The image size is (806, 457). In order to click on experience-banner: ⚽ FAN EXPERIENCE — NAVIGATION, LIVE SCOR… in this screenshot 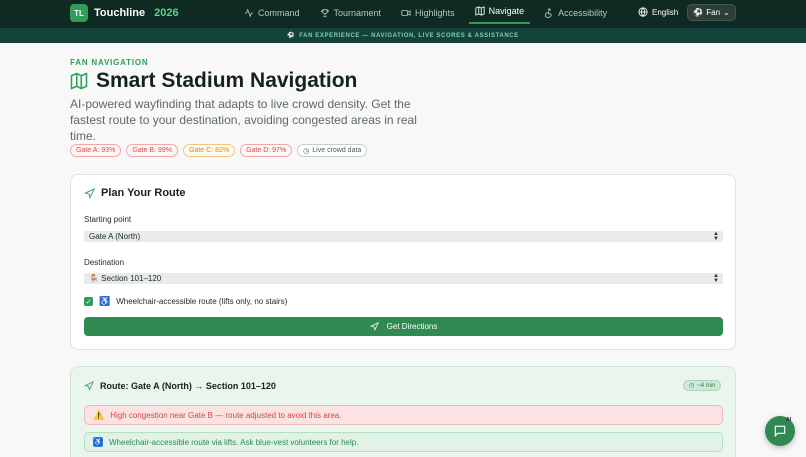, I will do `click(403, 35)`.